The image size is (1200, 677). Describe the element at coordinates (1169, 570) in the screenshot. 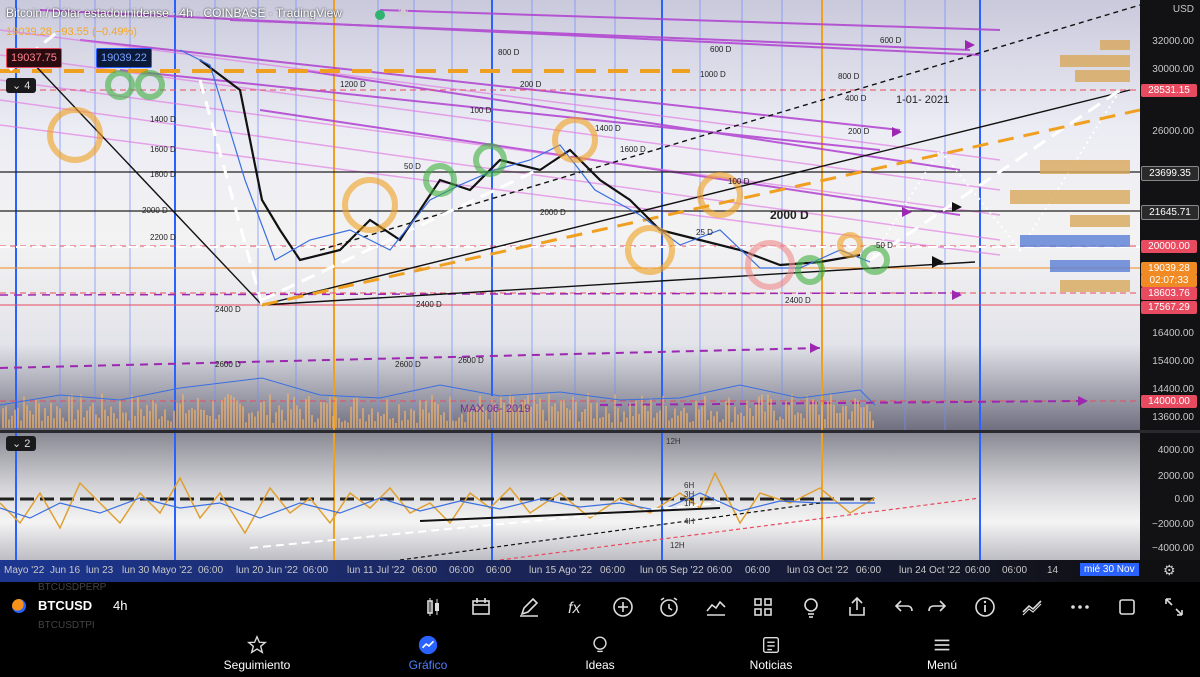

I see `settings-gear-icon: ⚙` at that location.